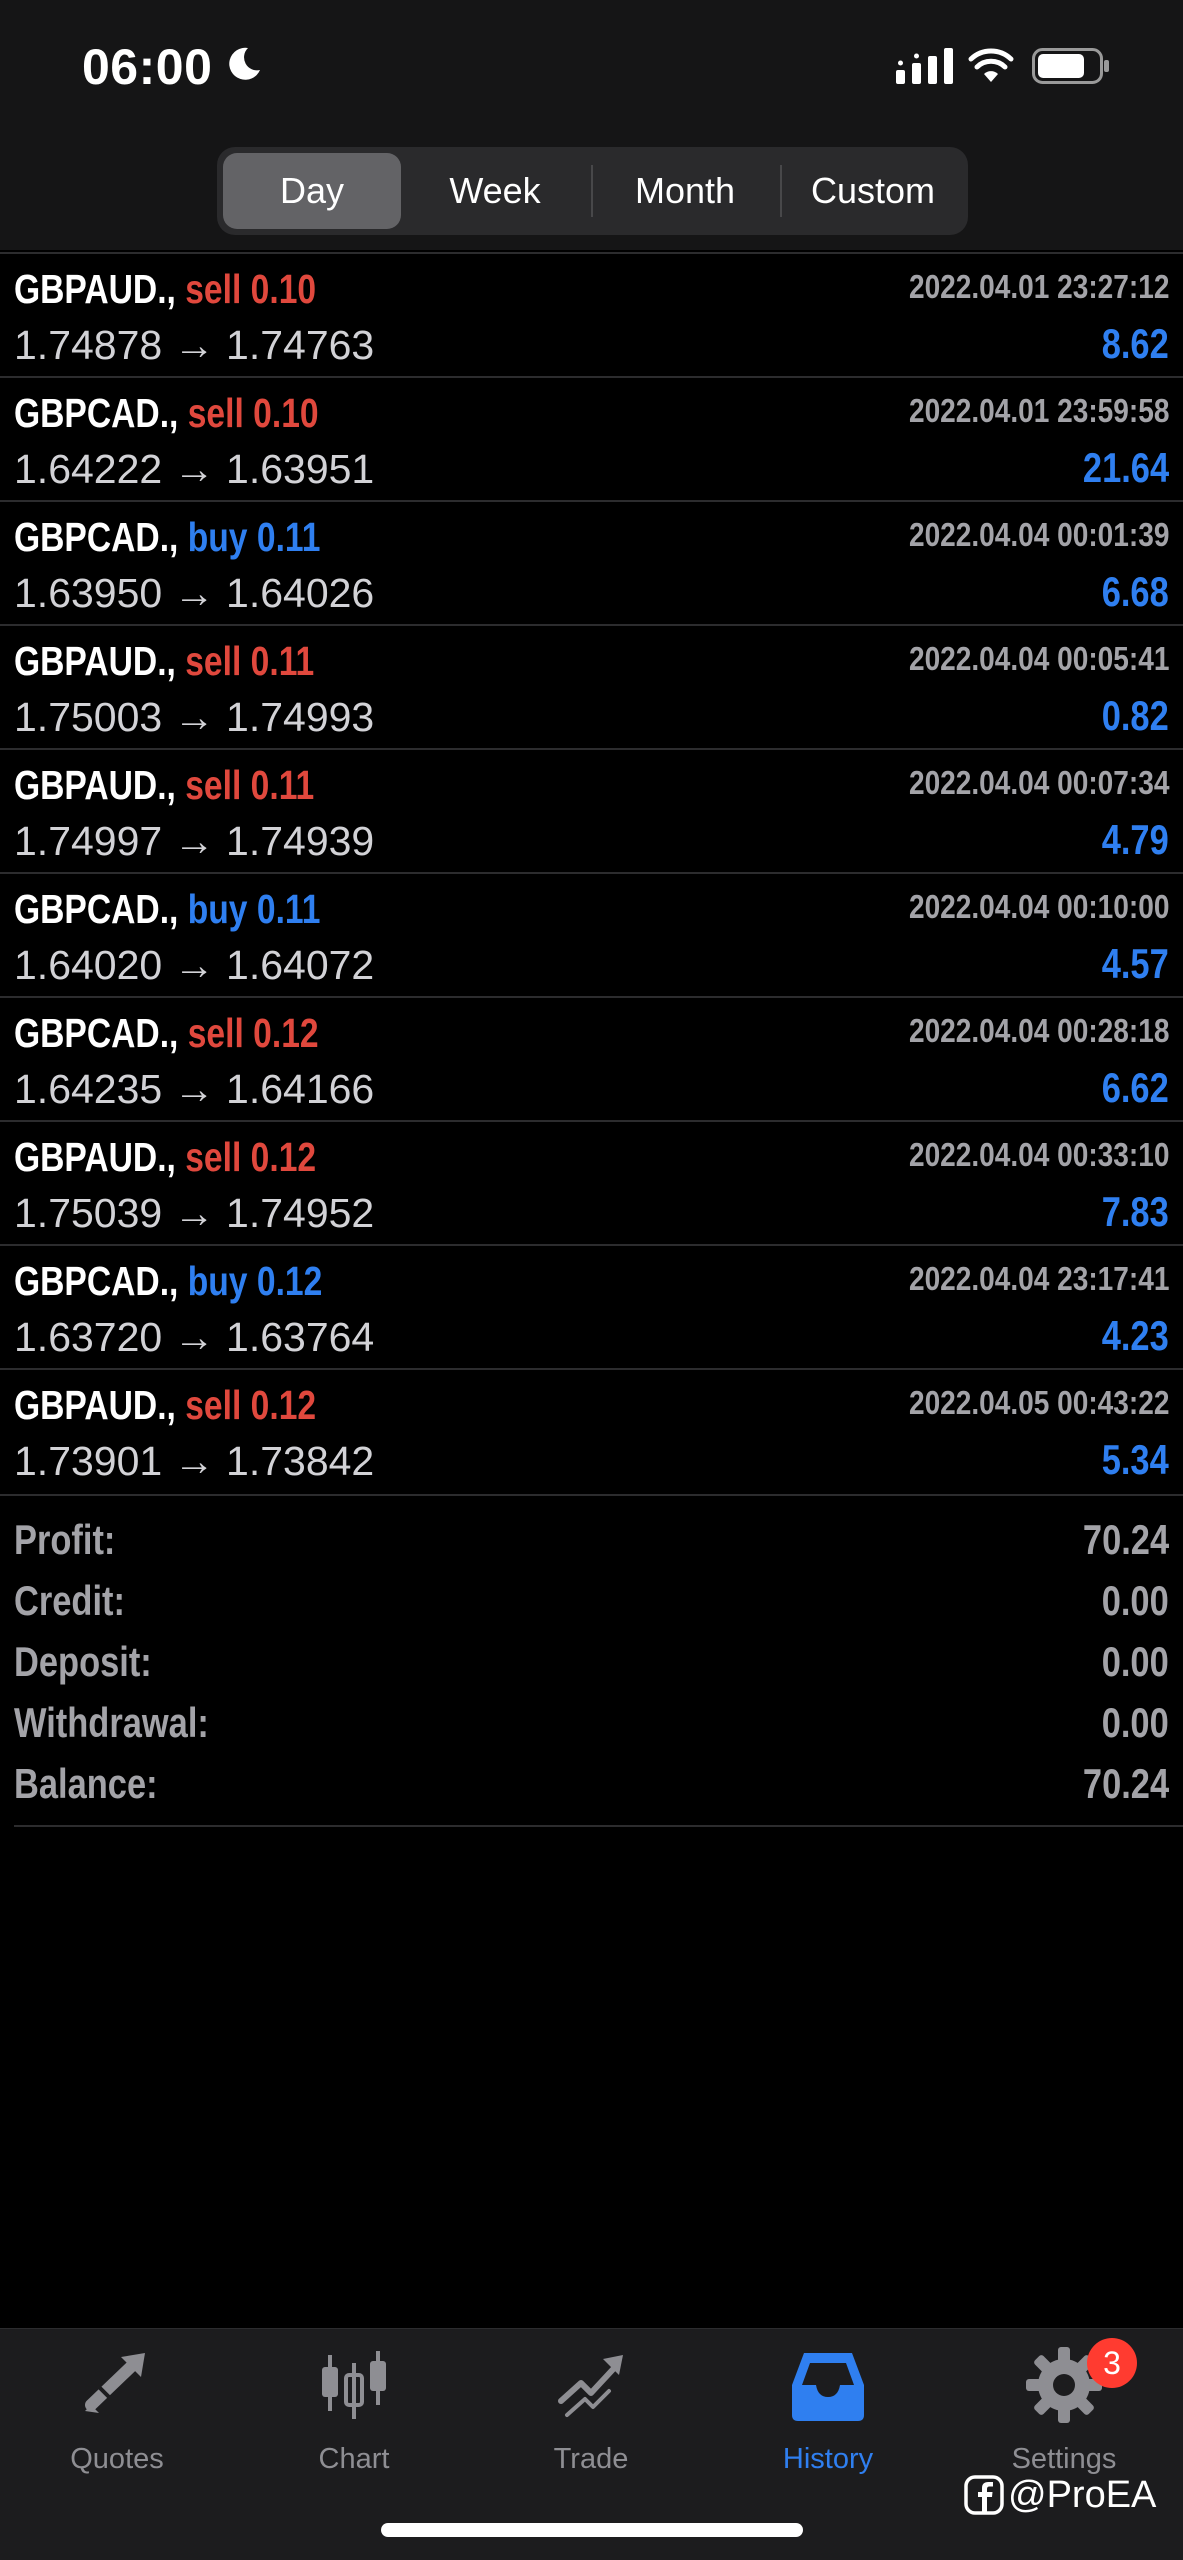 This screenshot has width=1183, height=2560. Describe the element at coordinates (591, 2420) in the screenshot. I see `tab-trade: Trade` at that location.